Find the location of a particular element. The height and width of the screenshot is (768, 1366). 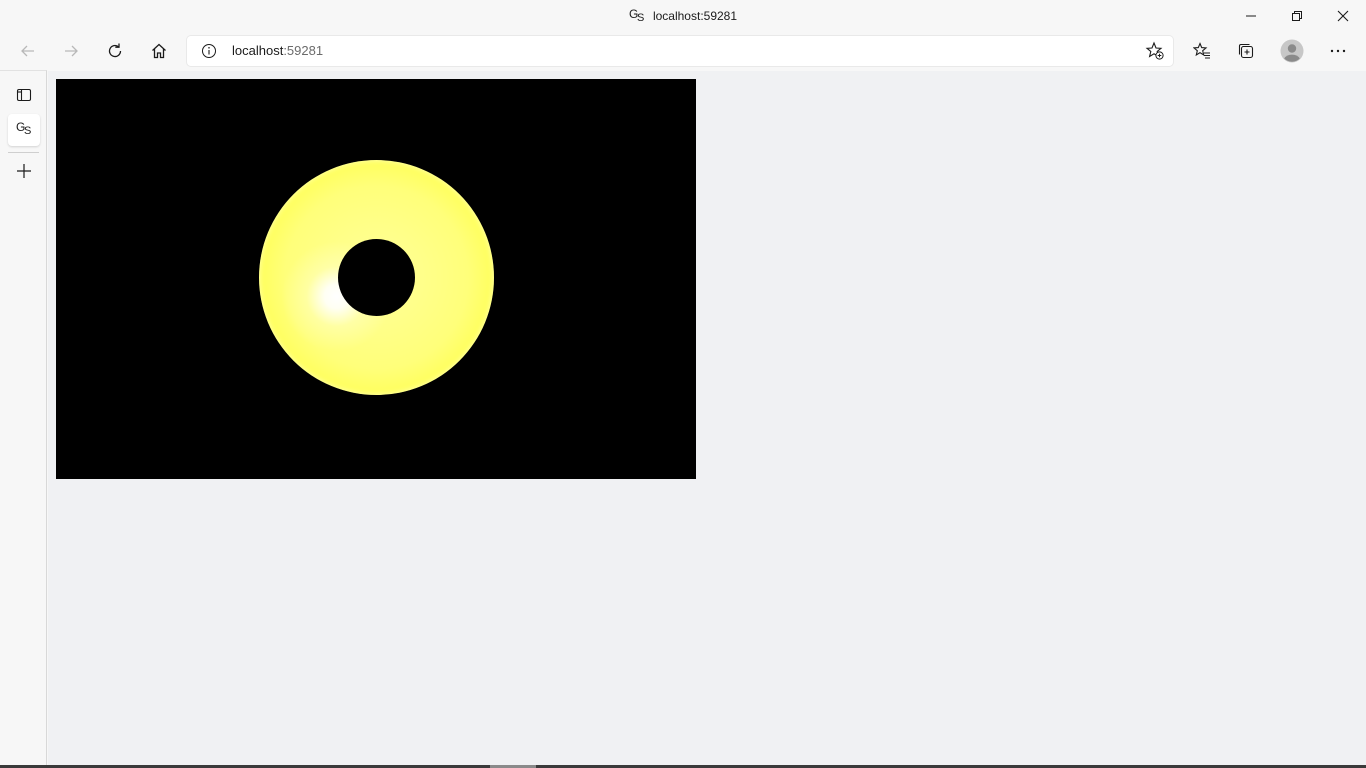

back-icon is located at coordinates (27, 51).